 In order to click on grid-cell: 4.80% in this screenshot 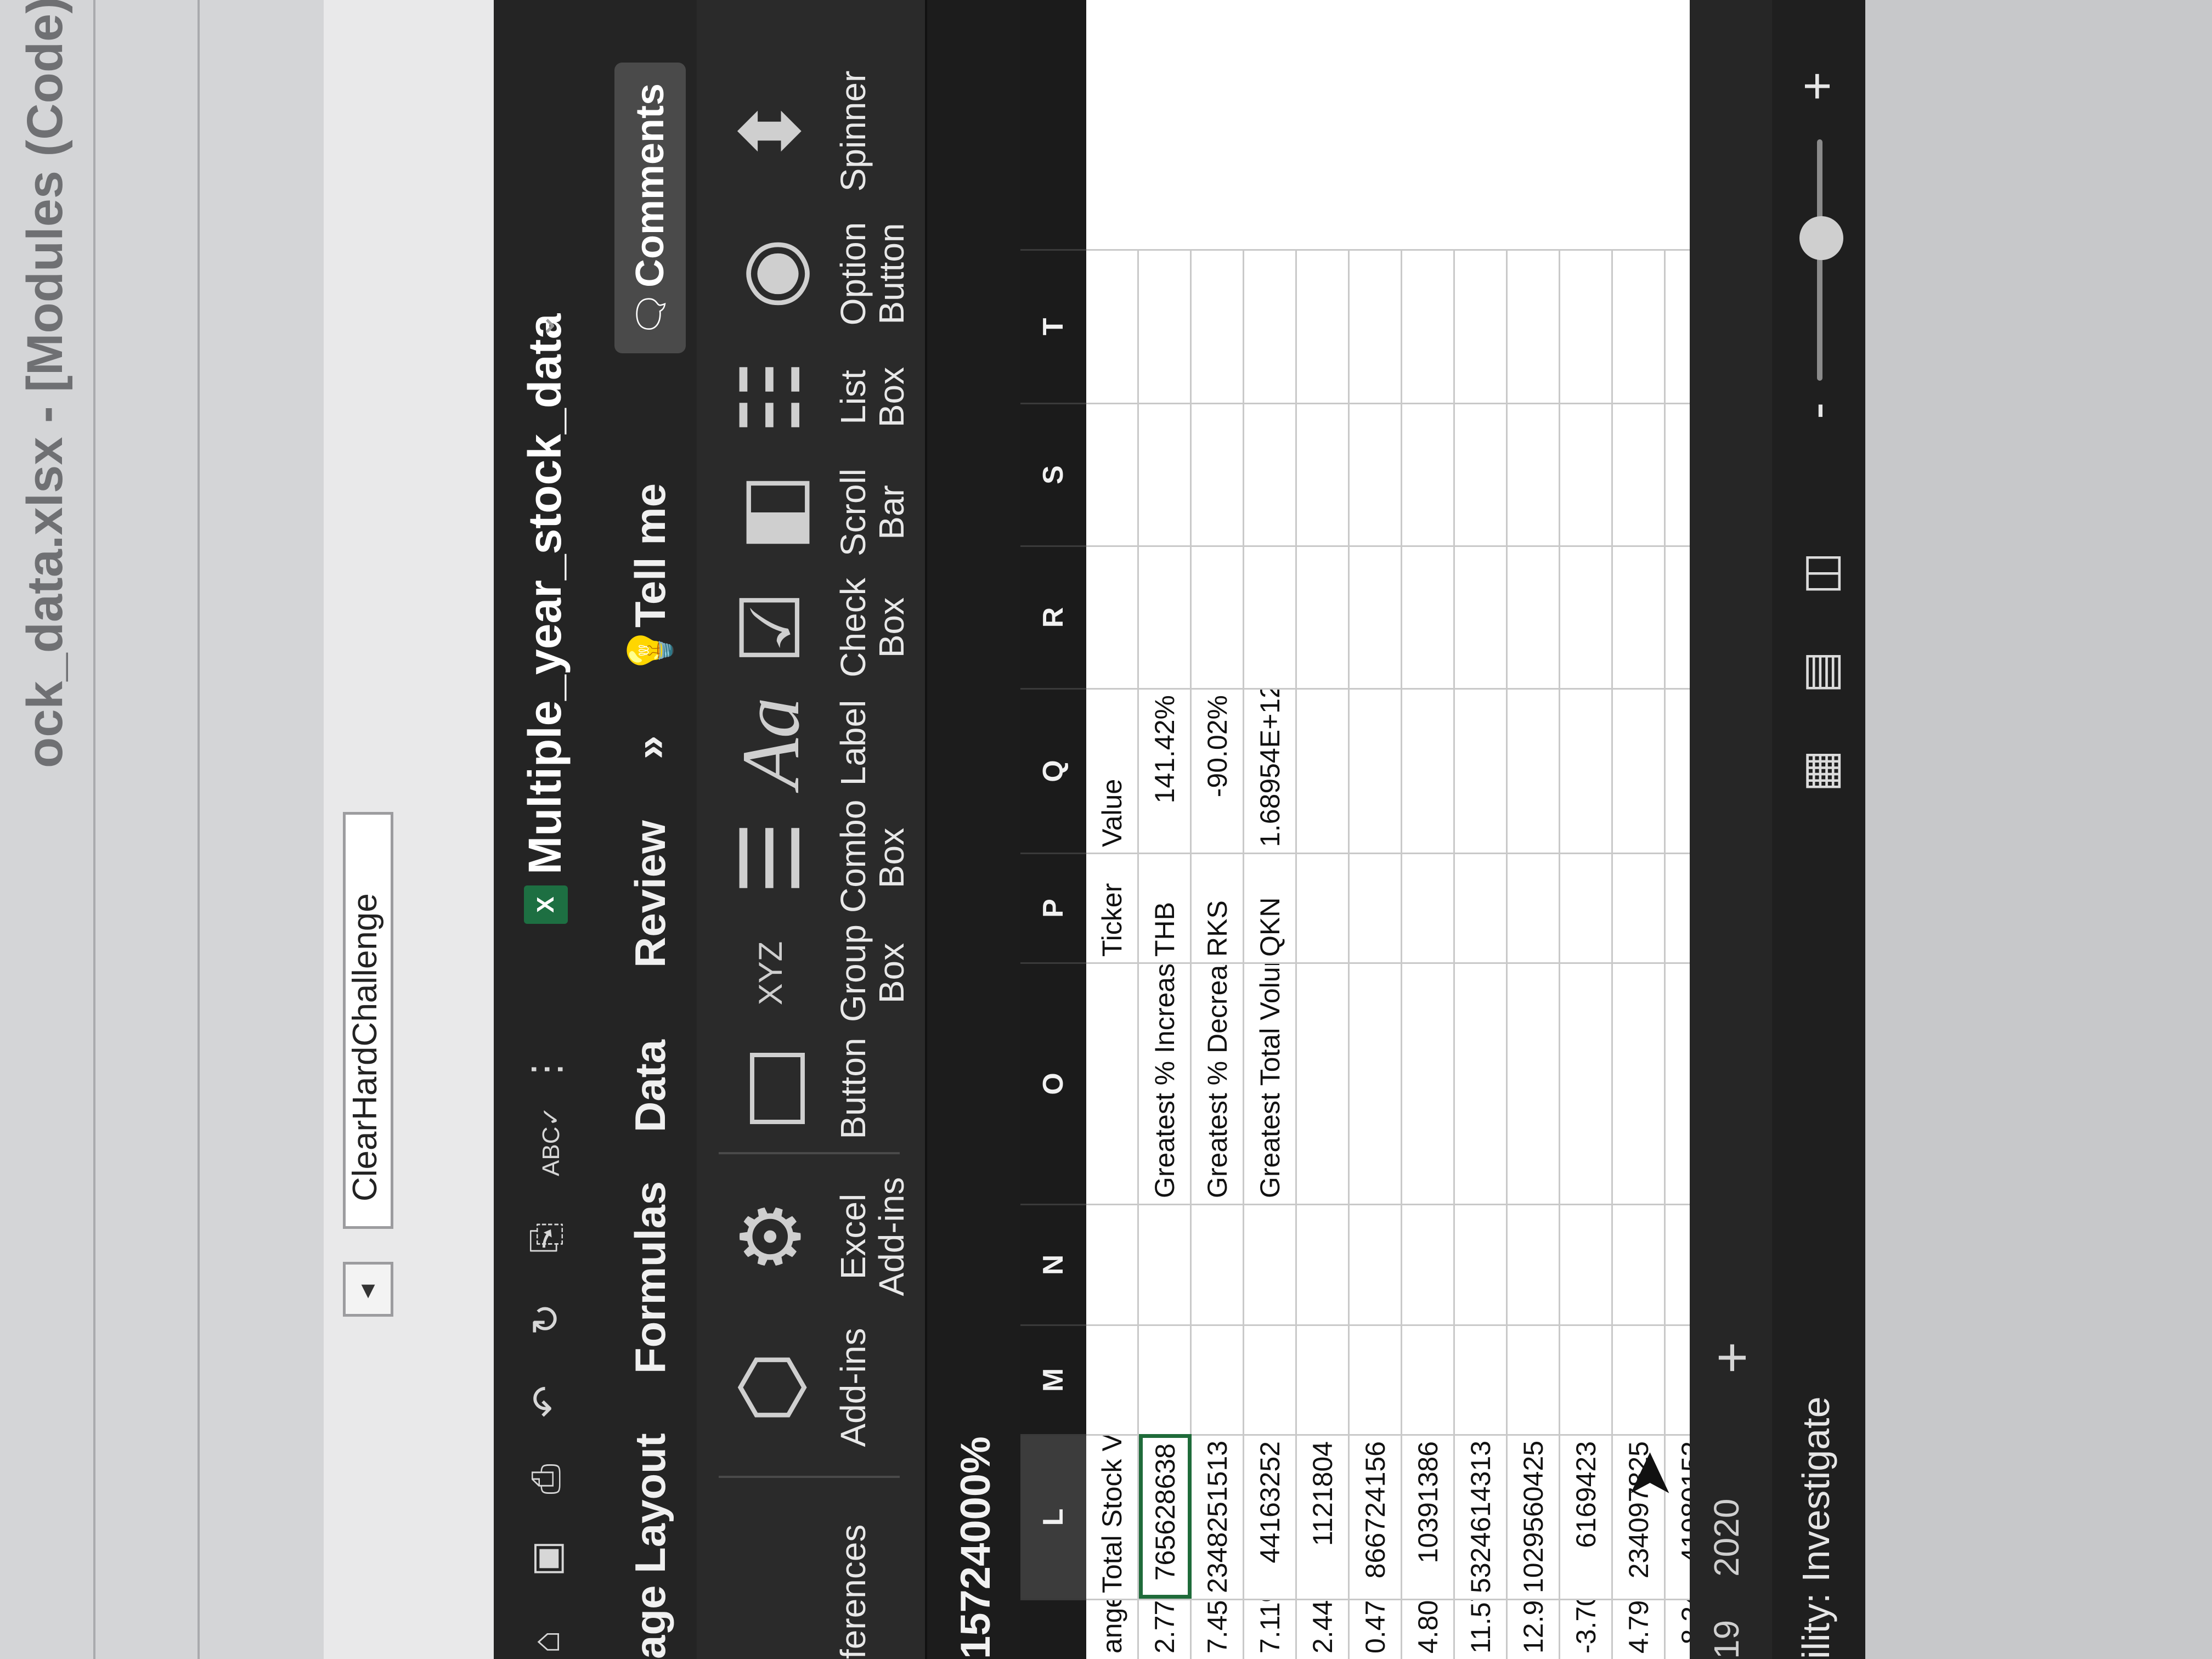, I will do `click(1428, 1629)`.